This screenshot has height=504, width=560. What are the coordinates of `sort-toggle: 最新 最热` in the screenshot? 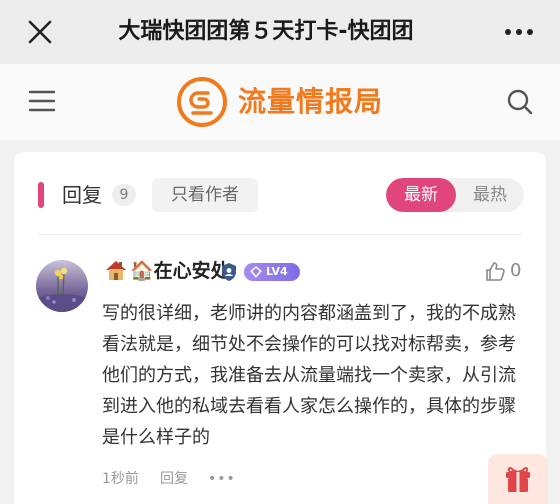 It's located at (455, 195).